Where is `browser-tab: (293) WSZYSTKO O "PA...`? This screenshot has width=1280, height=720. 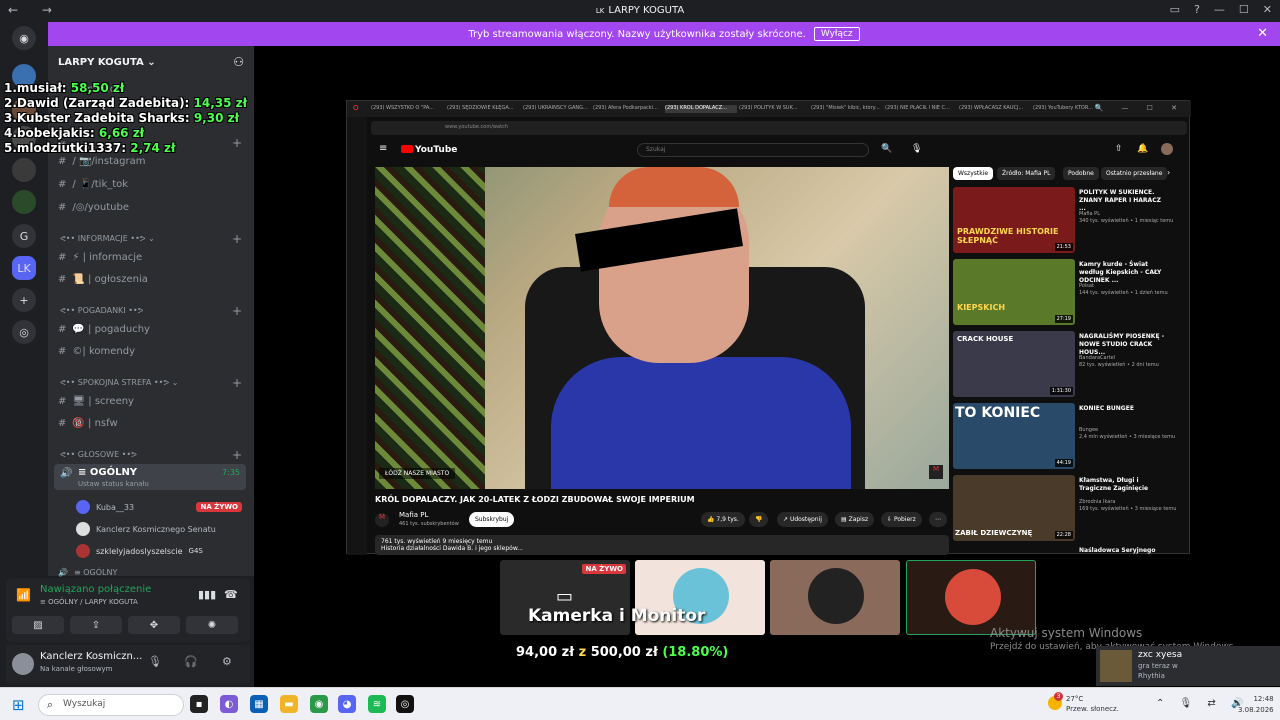 browser-tab: (293) WSZYSTKO O "PA... is located at coordinates (407, 109).